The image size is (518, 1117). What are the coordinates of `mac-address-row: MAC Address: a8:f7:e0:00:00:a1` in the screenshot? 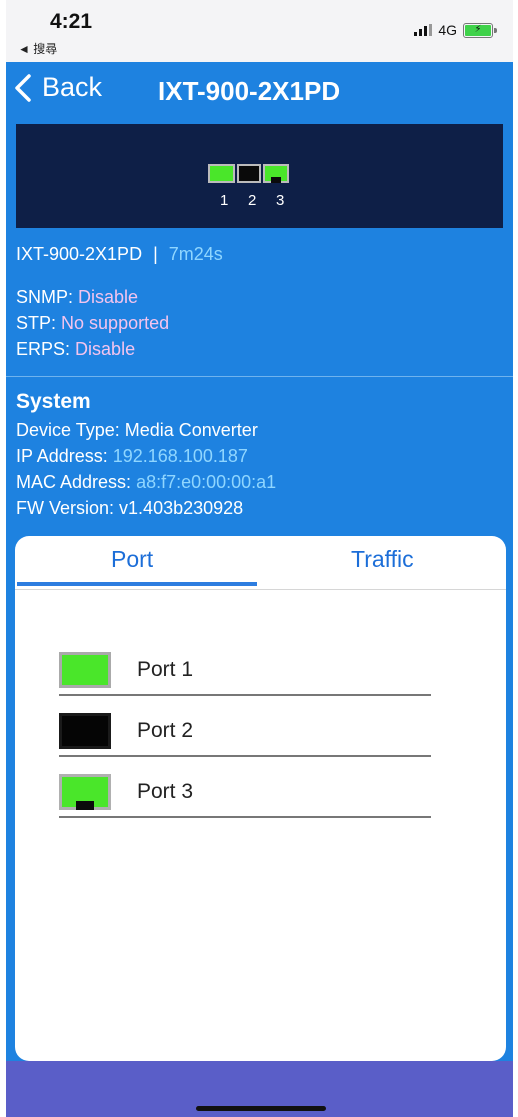 It's located at (146, 482).